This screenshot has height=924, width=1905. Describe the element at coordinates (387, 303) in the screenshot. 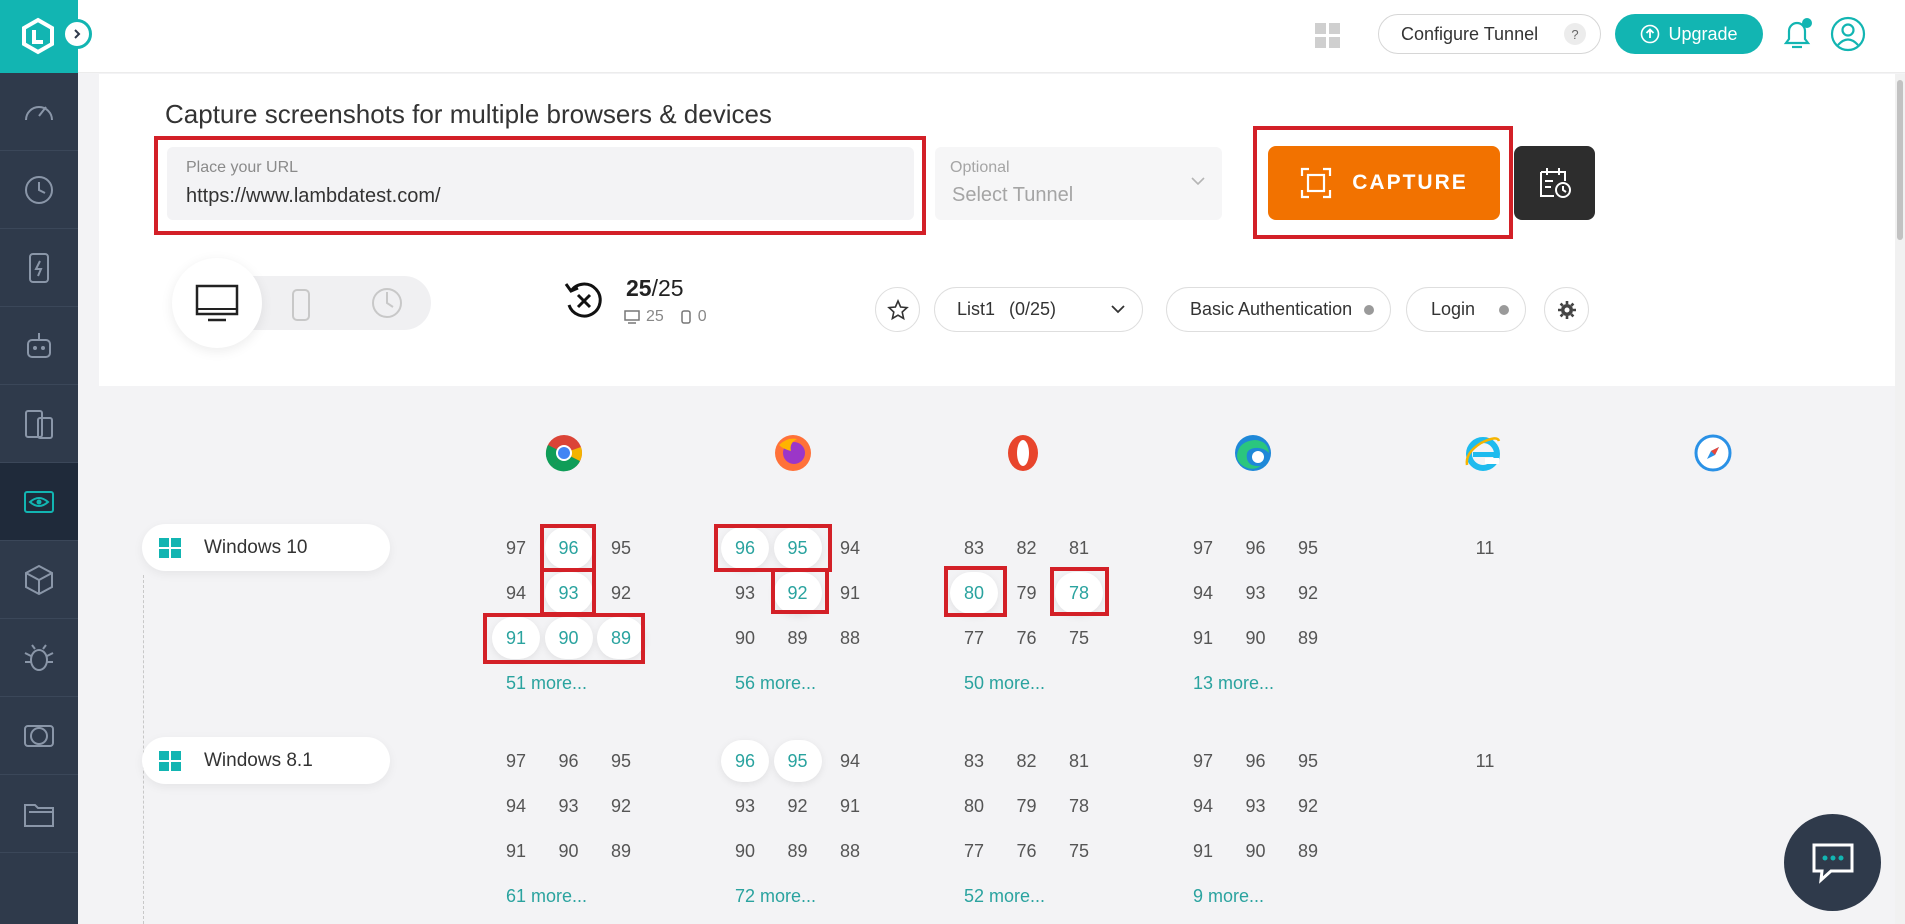

I see `history-timer-icon` at that location.